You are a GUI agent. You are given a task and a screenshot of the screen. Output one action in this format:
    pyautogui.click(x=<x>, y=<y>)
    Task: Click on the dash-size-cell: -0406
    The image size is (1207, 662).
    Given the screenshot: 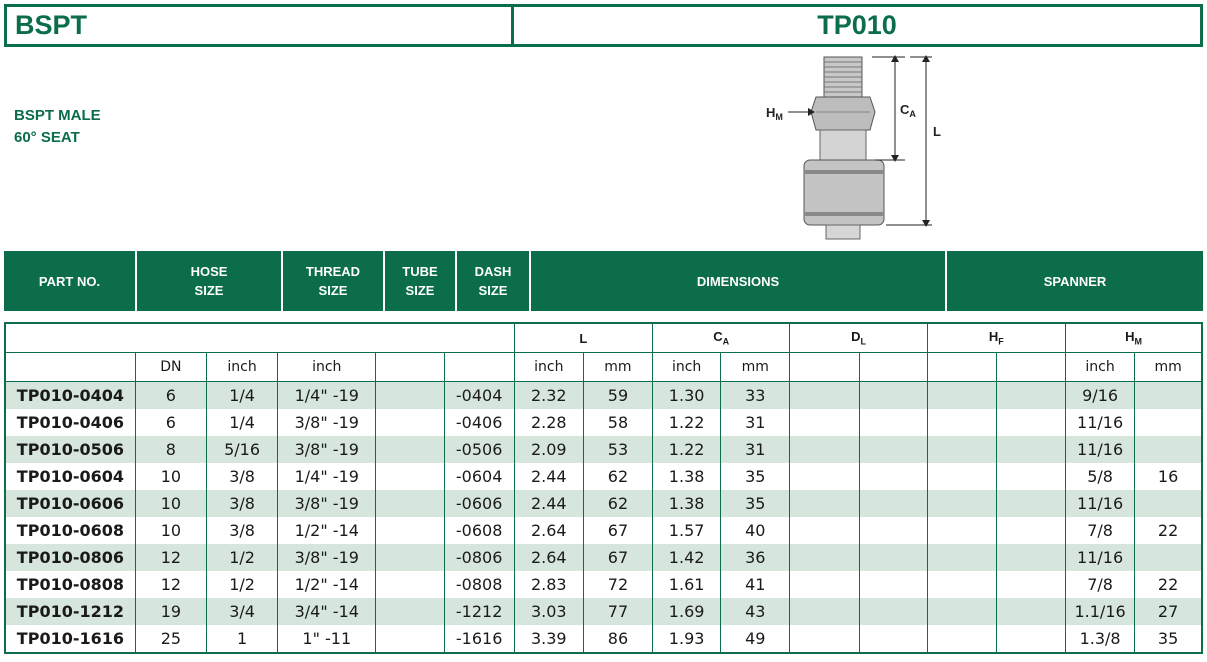 What is the action you would take?
    pyautogui.click(x=479, y=422)
    